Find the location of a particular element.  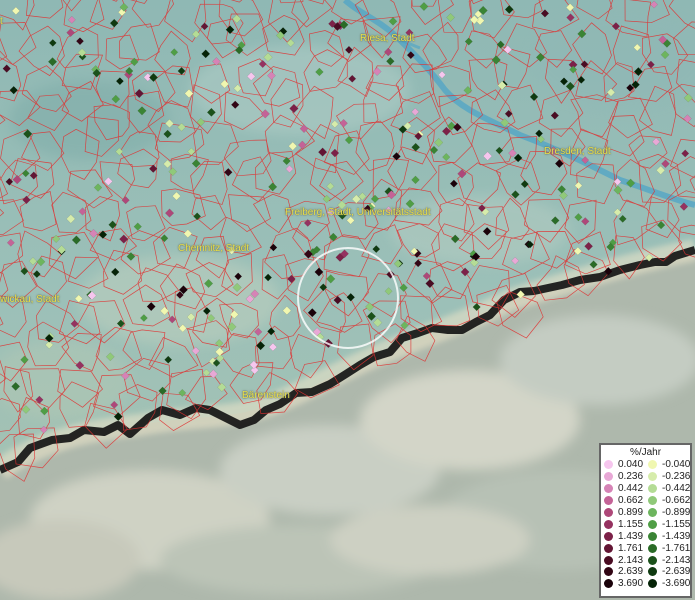

legend-value: 1.155 is located at coordinates (631, 524).